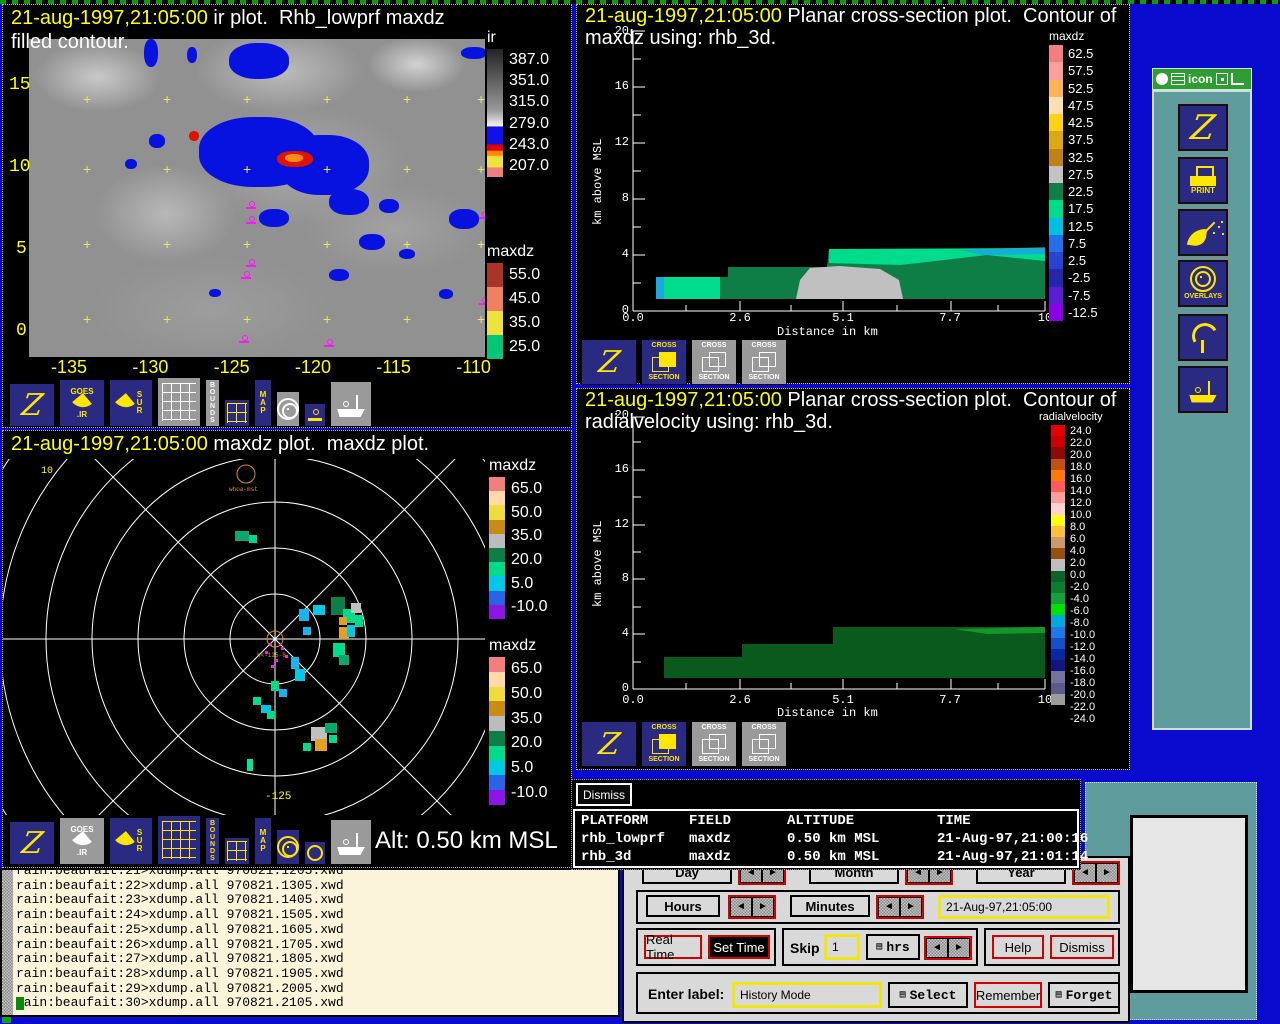  Describe the element at coordinates (315, 415) in the screenshot. I see `buoy-icon` at that location.